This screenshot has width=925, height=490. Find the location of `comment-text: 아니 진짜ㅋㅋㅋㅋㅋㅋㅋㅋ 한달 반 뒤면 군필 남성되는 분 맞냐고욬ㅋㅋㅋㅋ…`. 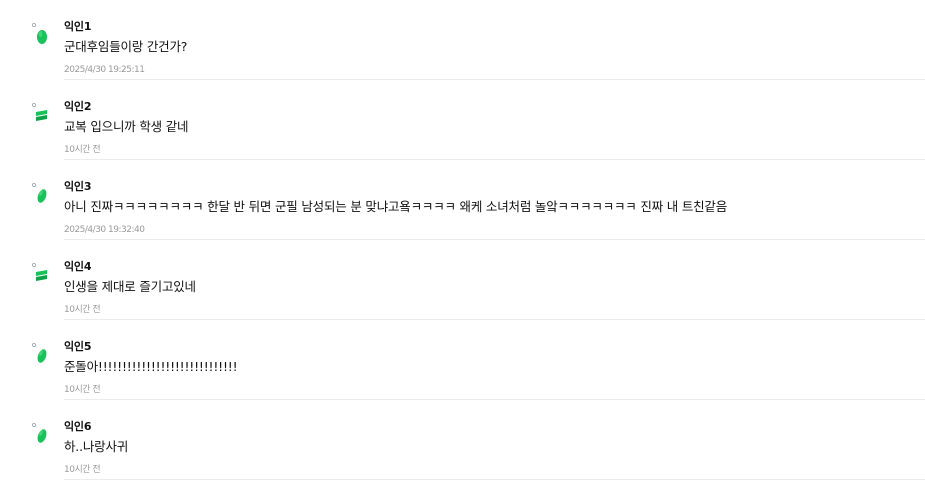

comment-text: 아니 진짜ㅋㅋㅋㅋㅋㅋㅋㅋ 한달 반 뒤면 군필 남성되는 분 맞냐고욬ㅋㅋㅋㅋ… is located at coordinates (396, 206).